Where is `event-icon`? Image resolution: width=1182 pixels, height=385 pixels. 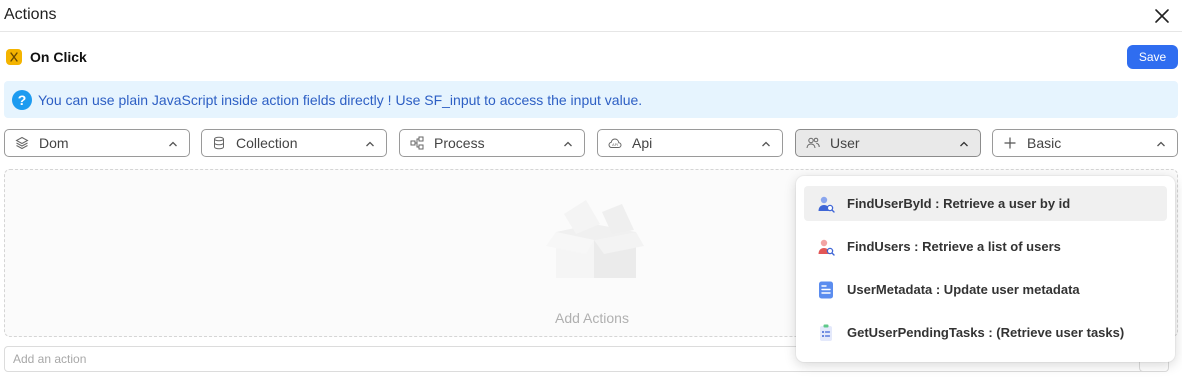 event-icon is located at coordinates (14, 57).